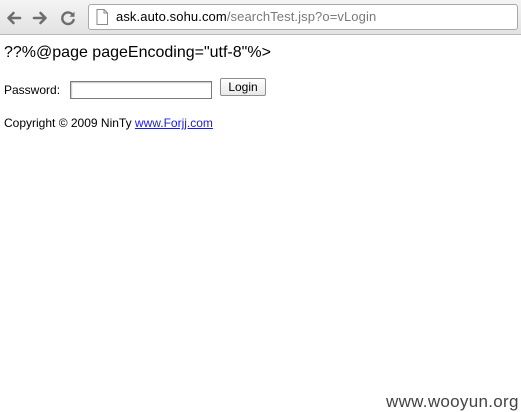  I want to click on login-form: Password: Login, so click(204, 90).